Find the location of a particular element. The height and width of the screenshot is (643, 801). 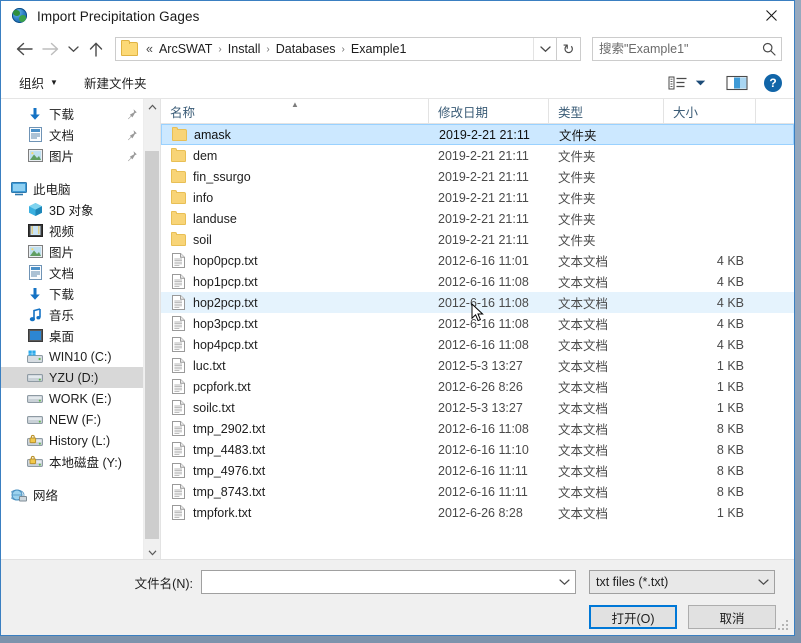

search-icon is located at coordinates (769, 49).